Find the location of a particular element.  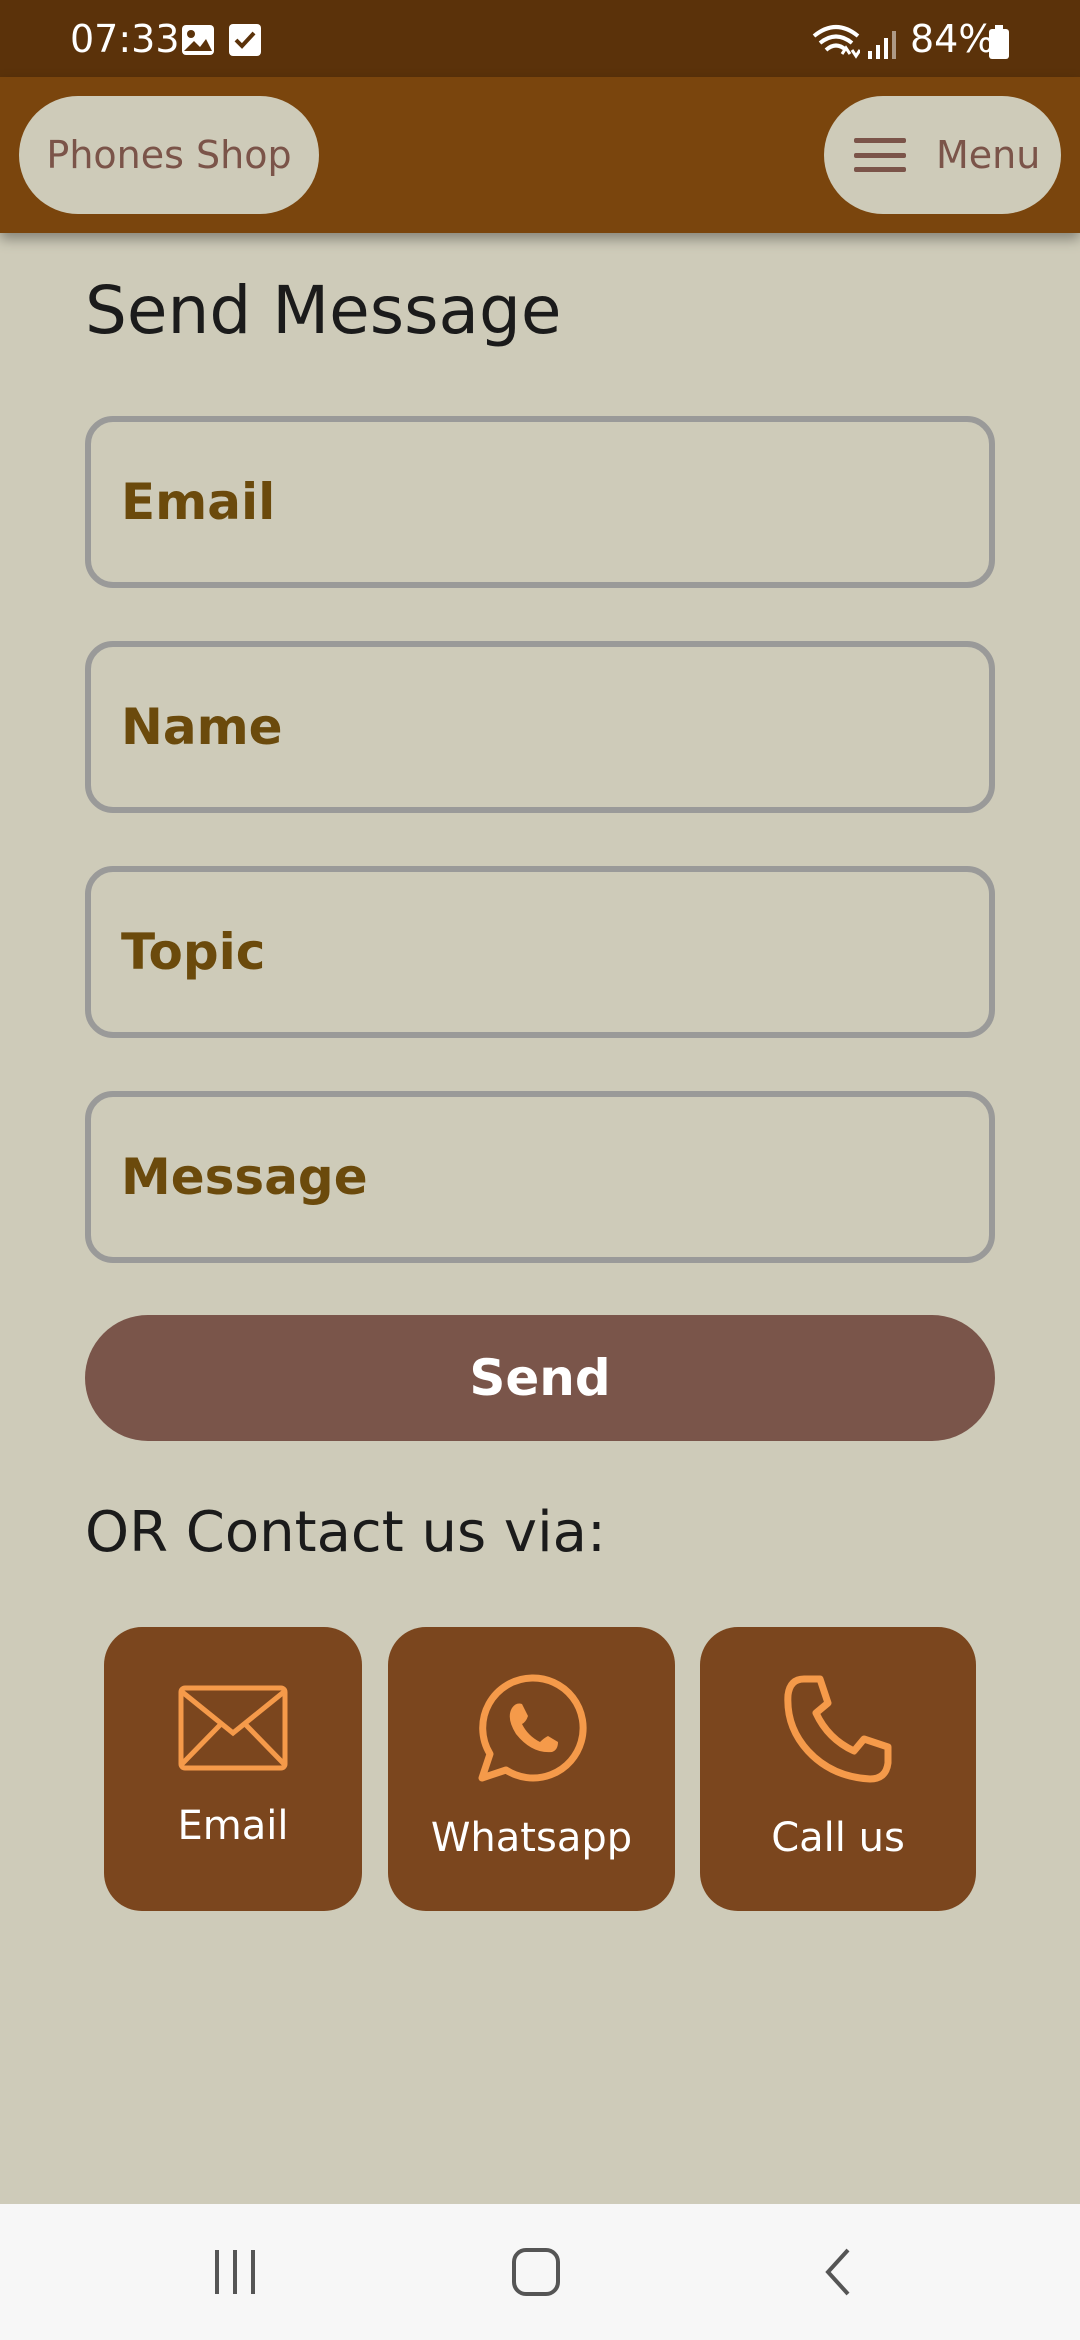

wifi-icon is located at coordinates (837, 46).